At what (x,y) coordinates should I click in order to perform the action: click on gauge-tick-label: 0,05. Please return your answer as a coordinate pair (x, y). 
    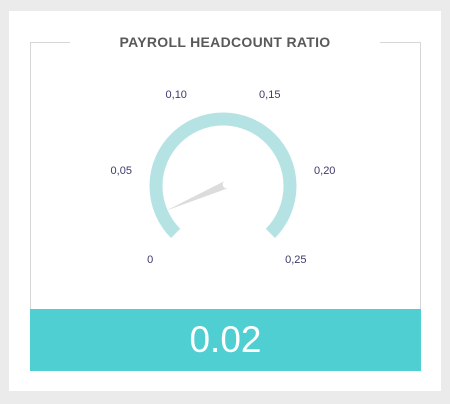
    Looking at the image, I should click on (121, 171).